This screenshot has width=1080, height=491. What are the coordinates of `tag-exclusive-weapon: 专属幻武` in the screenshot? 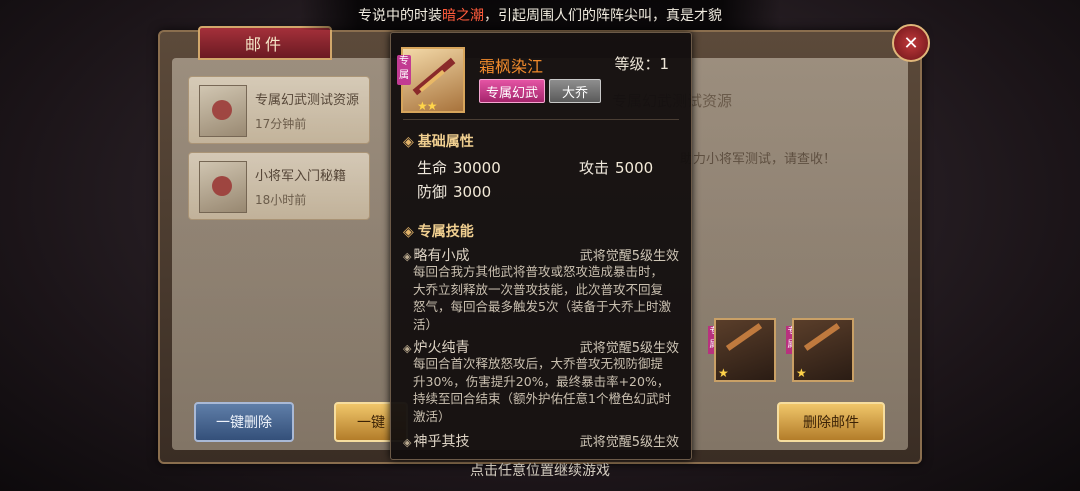 It's located at (512, 91).